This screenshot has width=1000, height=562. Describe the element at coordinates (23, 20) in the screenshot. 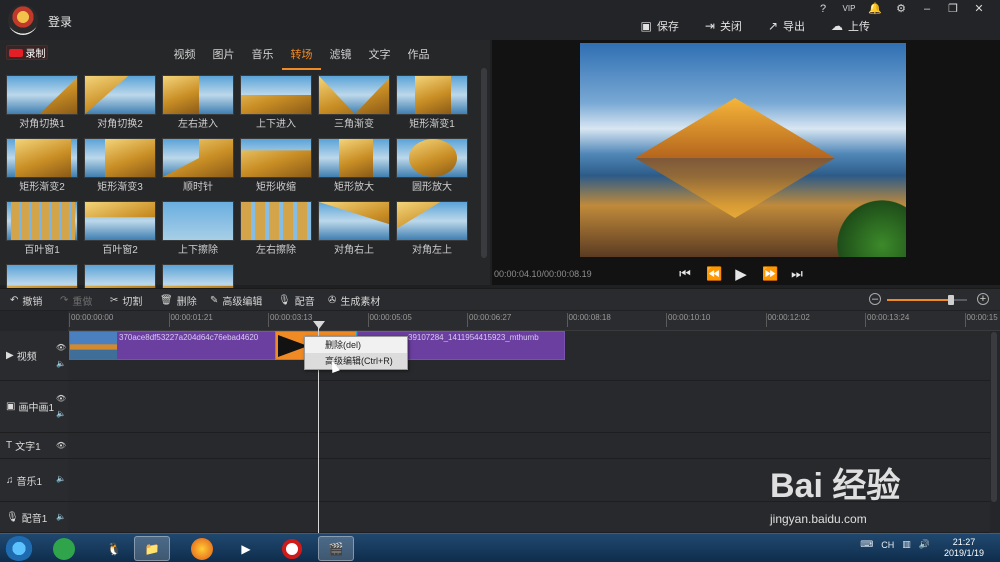

I see `app-logo` at that location.